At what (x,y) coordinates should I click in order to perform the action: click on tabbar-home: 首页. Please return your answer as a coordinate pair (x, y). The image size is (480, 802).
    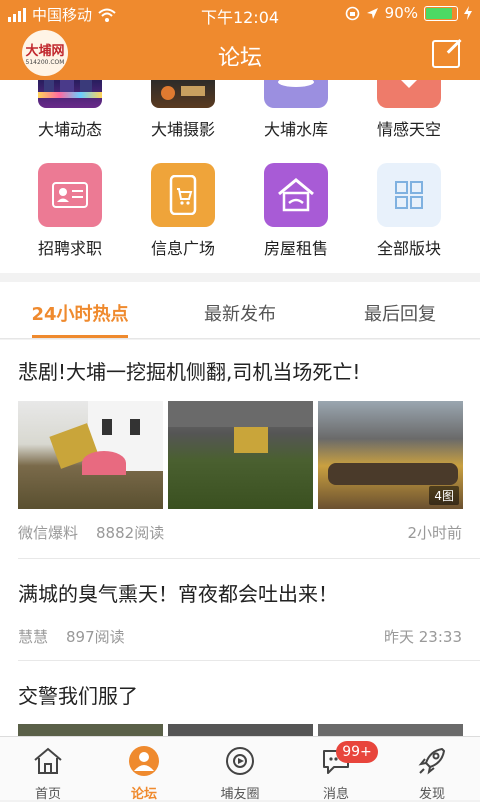
    Looking at the image, I should click on (48, 769).